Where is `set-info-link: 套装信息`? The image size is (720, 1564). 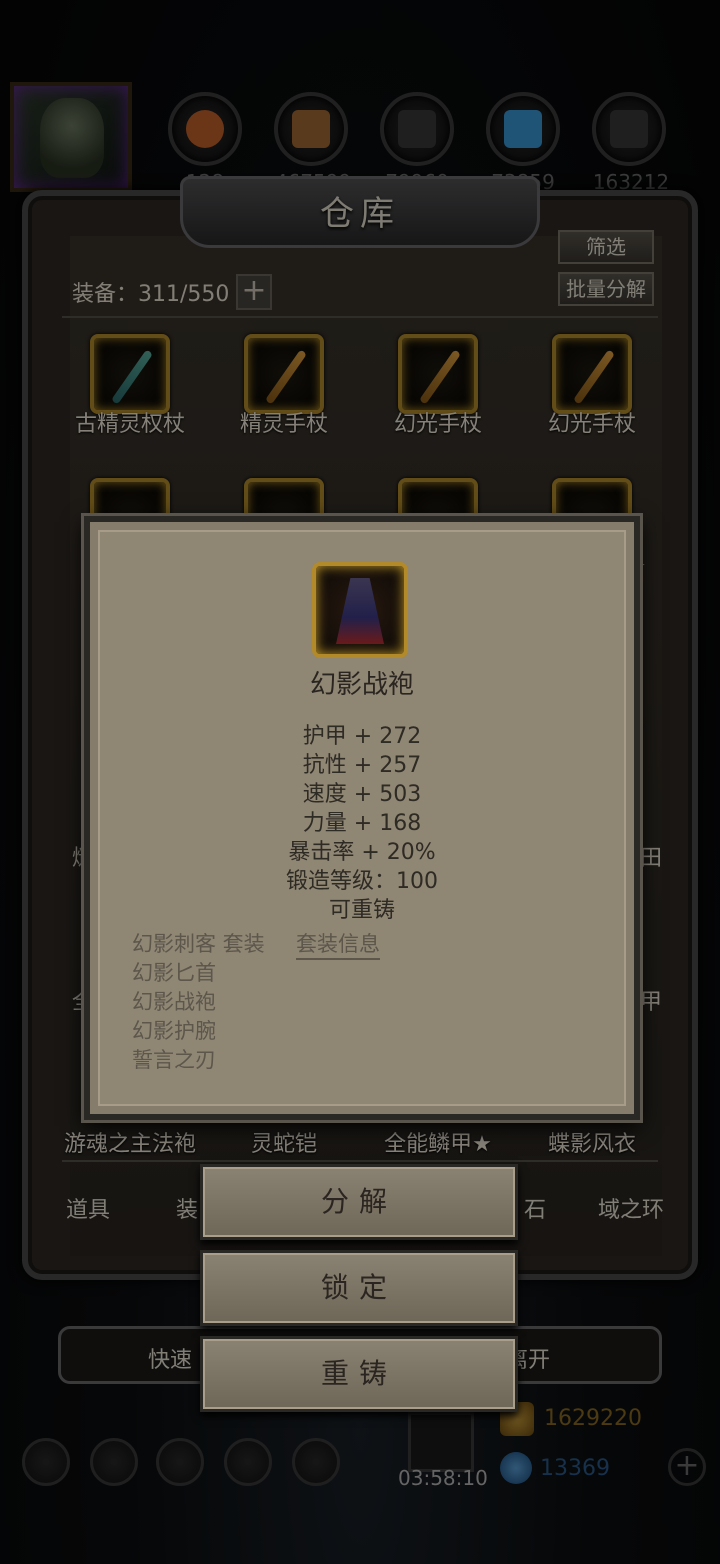 set-info-link: 套装信息 is located at coordinates (338, 944).